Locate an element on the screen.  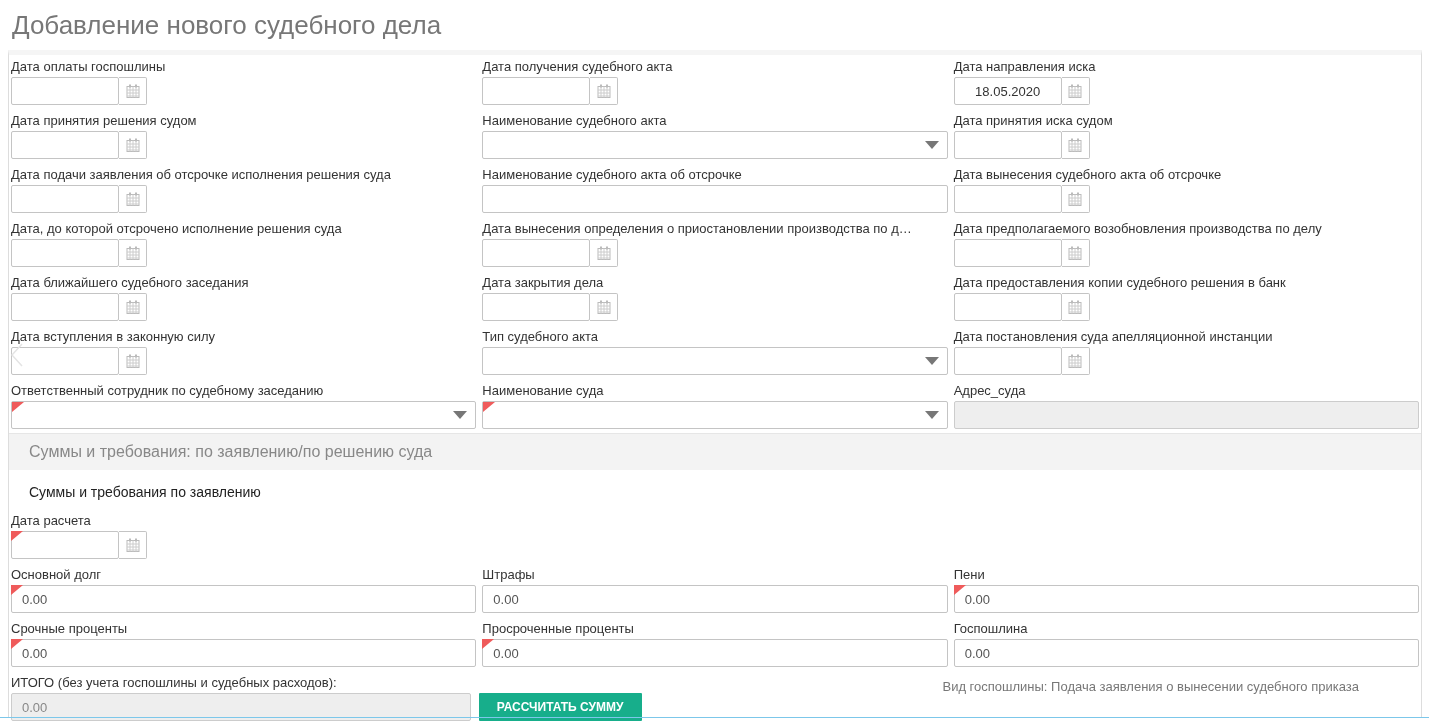
page-title: Добавление нового судебного дела is located at coordinates (227, 25).